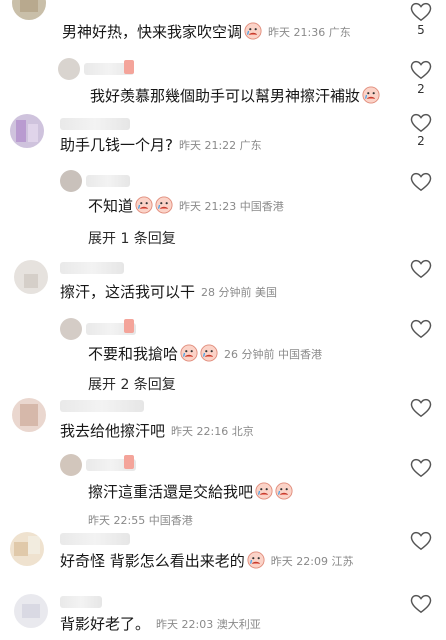 This screenshot has height=640, width=446. Describe the element at coordinates (160, 624) in the screenshot. I see `comment-text: 背影好老了。 昨天 22:03 澳大利亚` at that location.